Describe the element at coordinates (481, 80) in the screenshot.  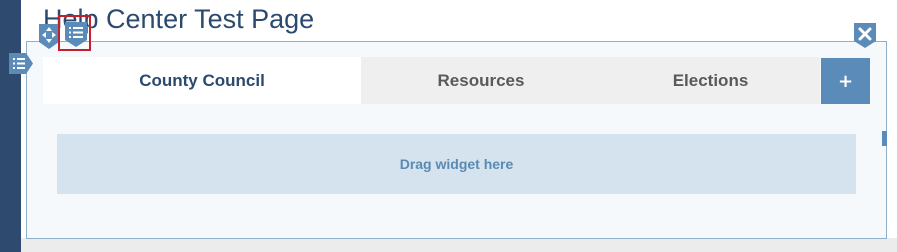
I see `tab-resources: Resources` at that location.